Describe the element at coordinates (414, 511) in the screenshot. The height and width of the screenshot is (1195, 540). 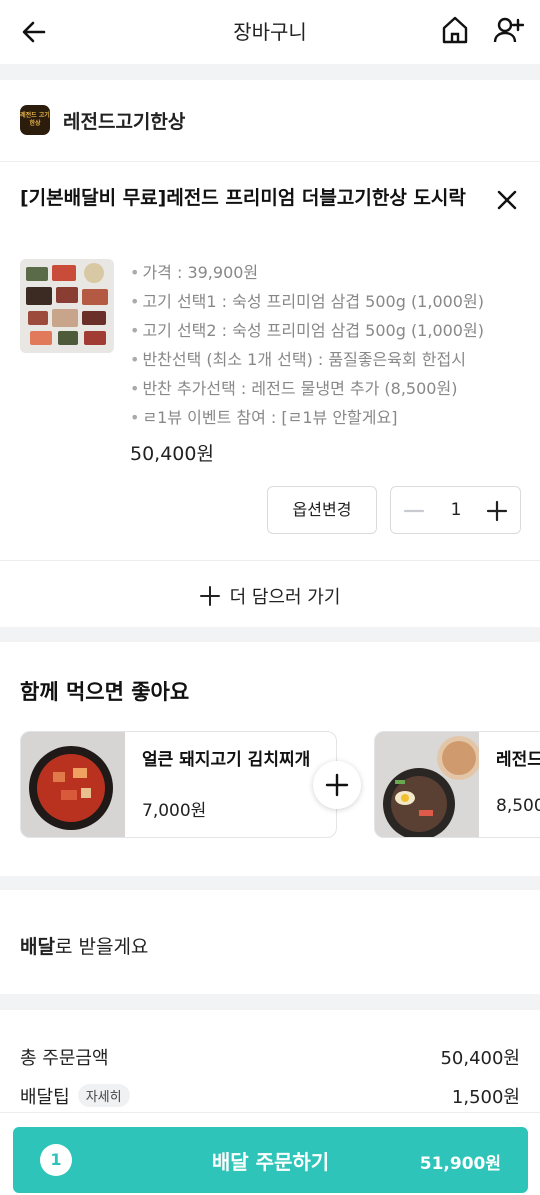
I see `minus-icon` at that location.